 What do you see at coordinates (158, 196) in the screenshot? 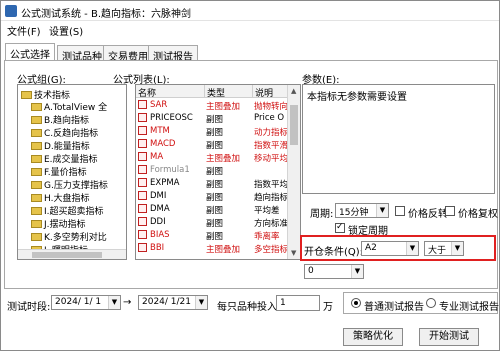
I see `formula-name: DMI` at bounding box center [158, 196].